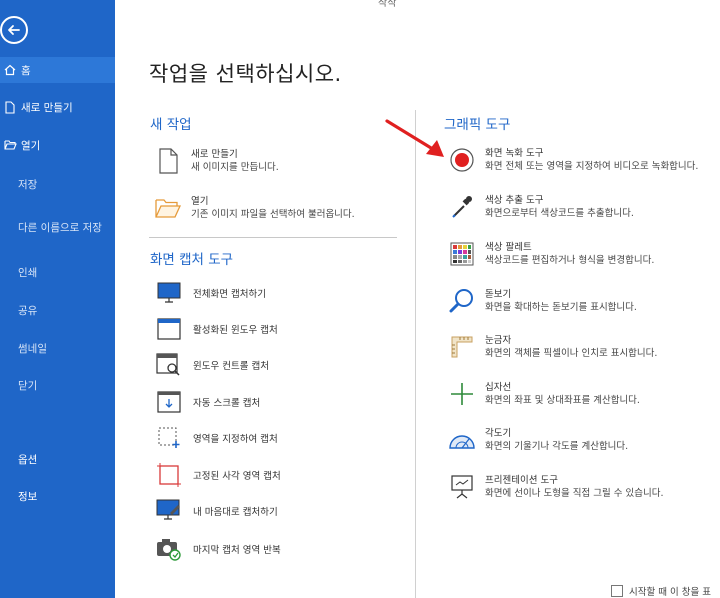 This screenshot has height=598, width=720. I want to click on capture-active-window-item: 활성화된 윈도우 캡처, so click(216, 329).